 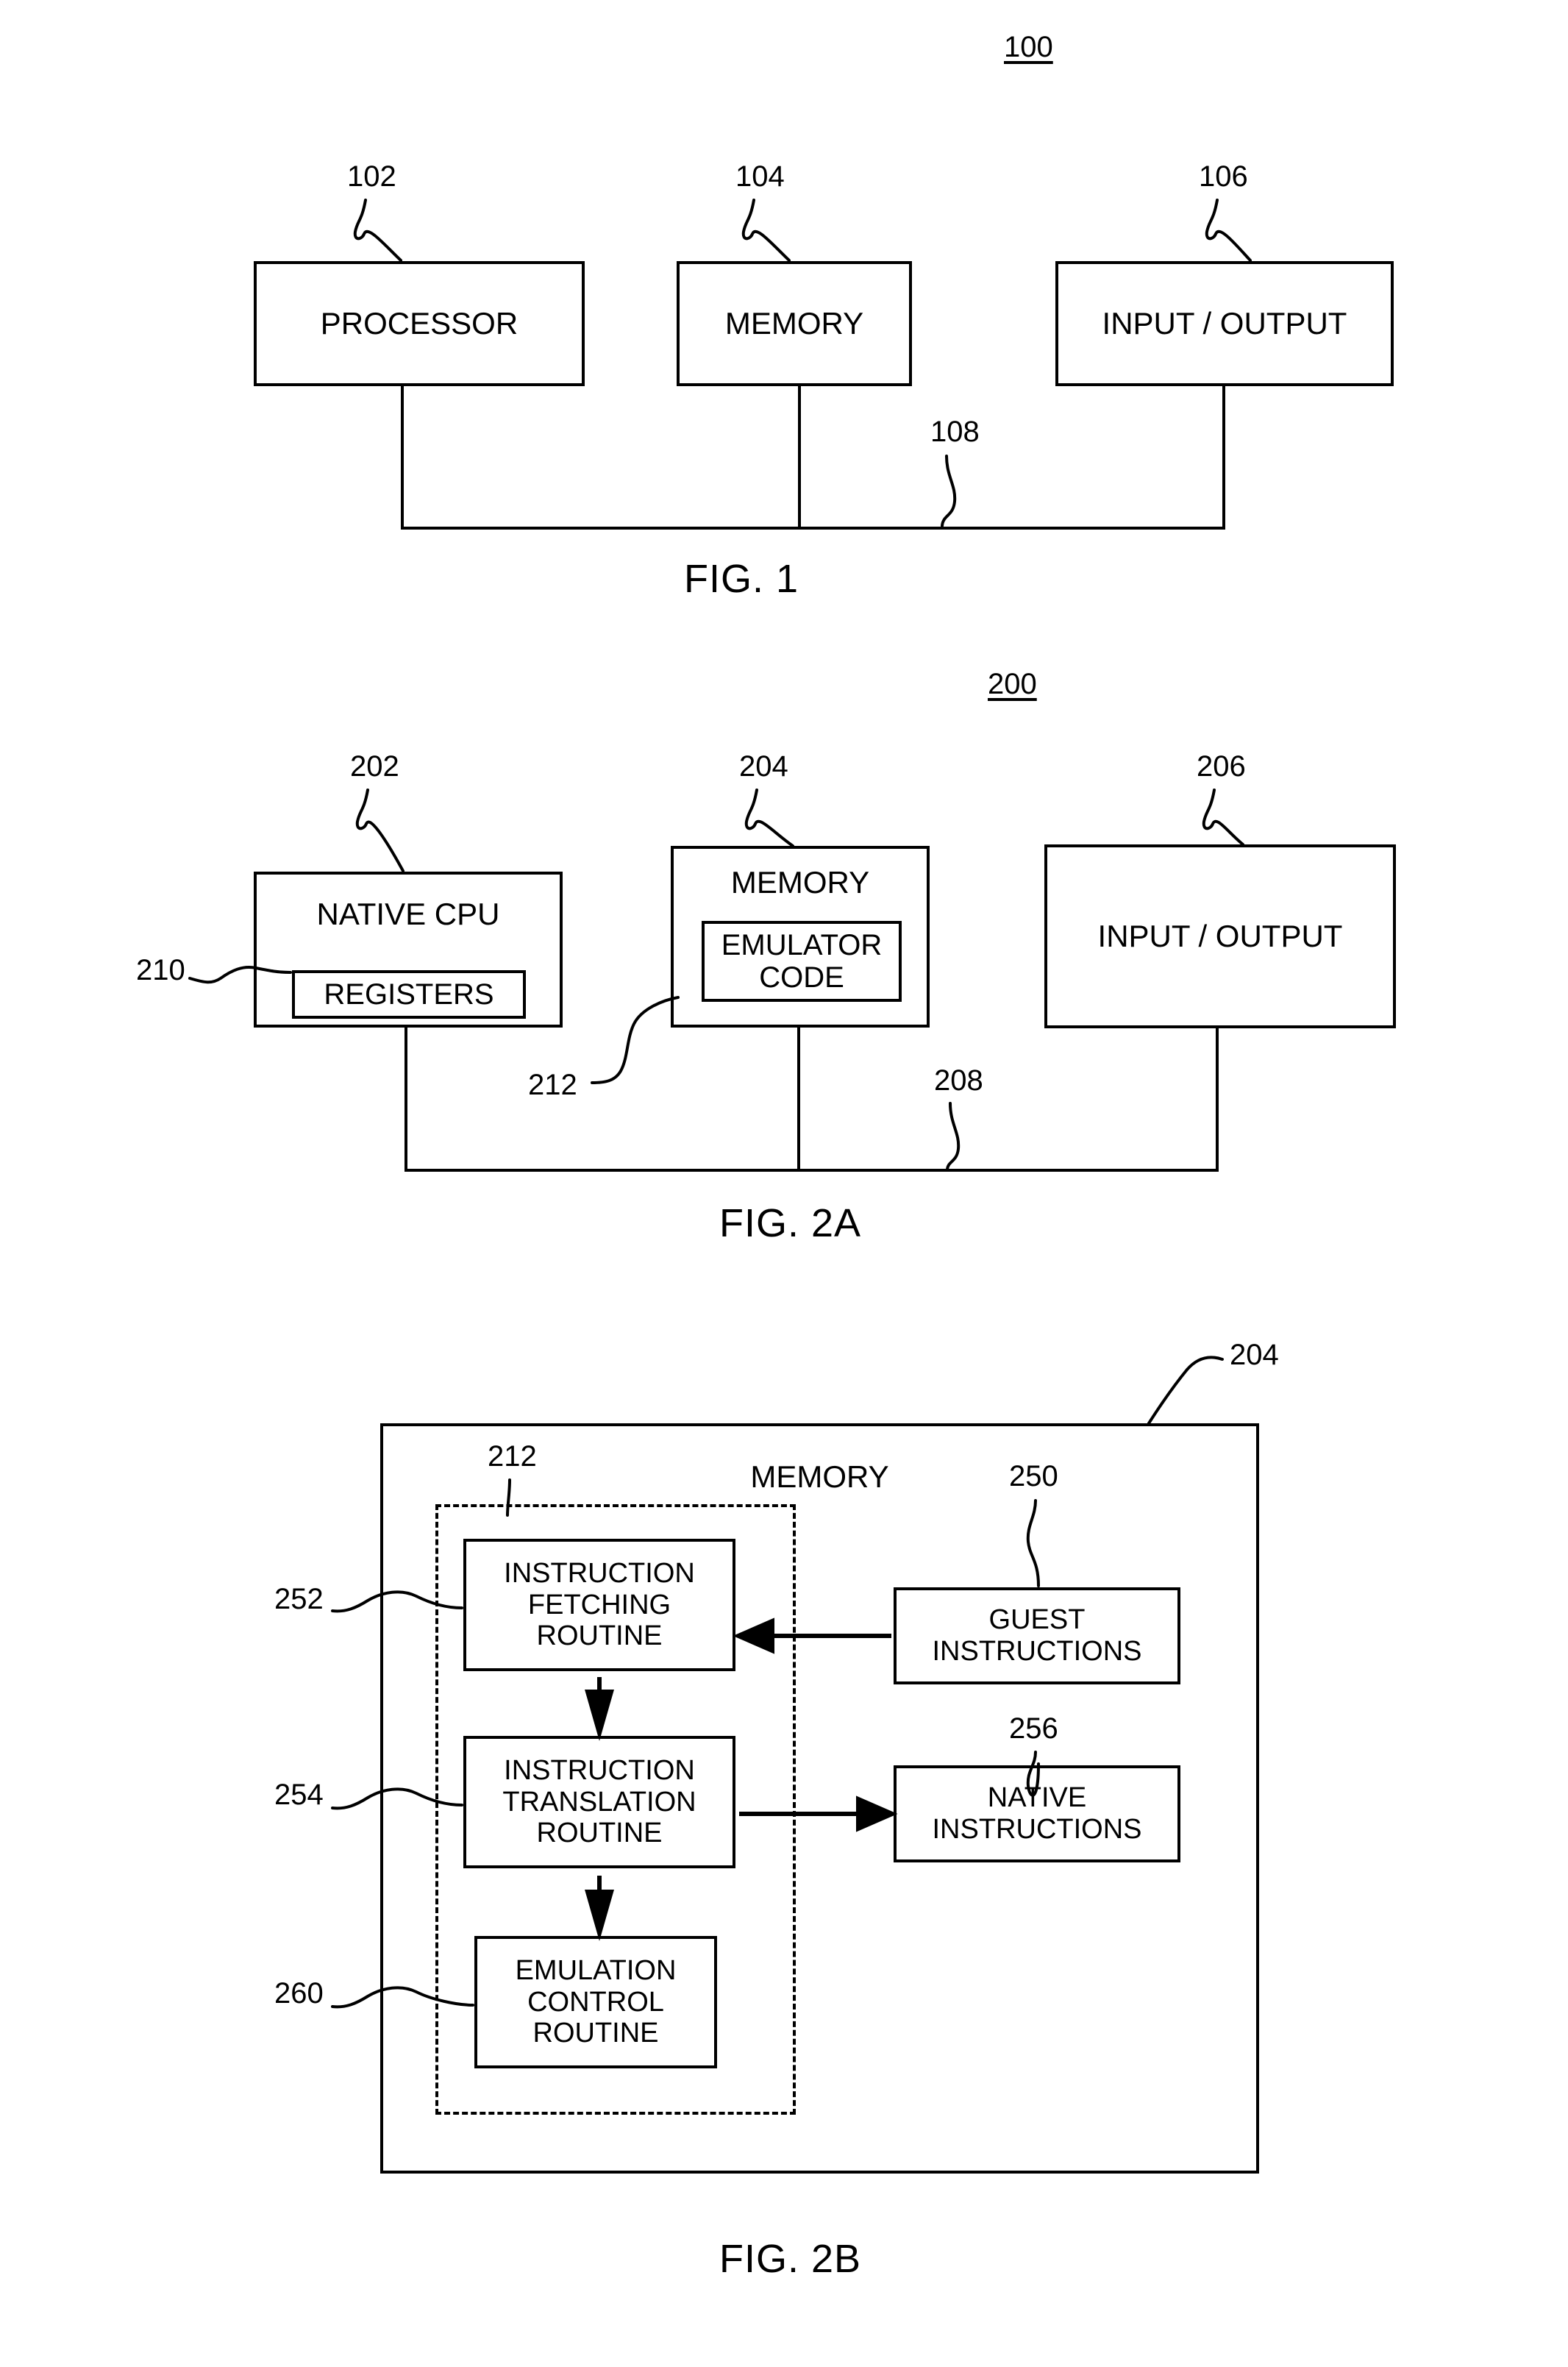 I want to click on block-memory-2a: MEMORY EMULATOR CODE, so click(x=802, y=939).